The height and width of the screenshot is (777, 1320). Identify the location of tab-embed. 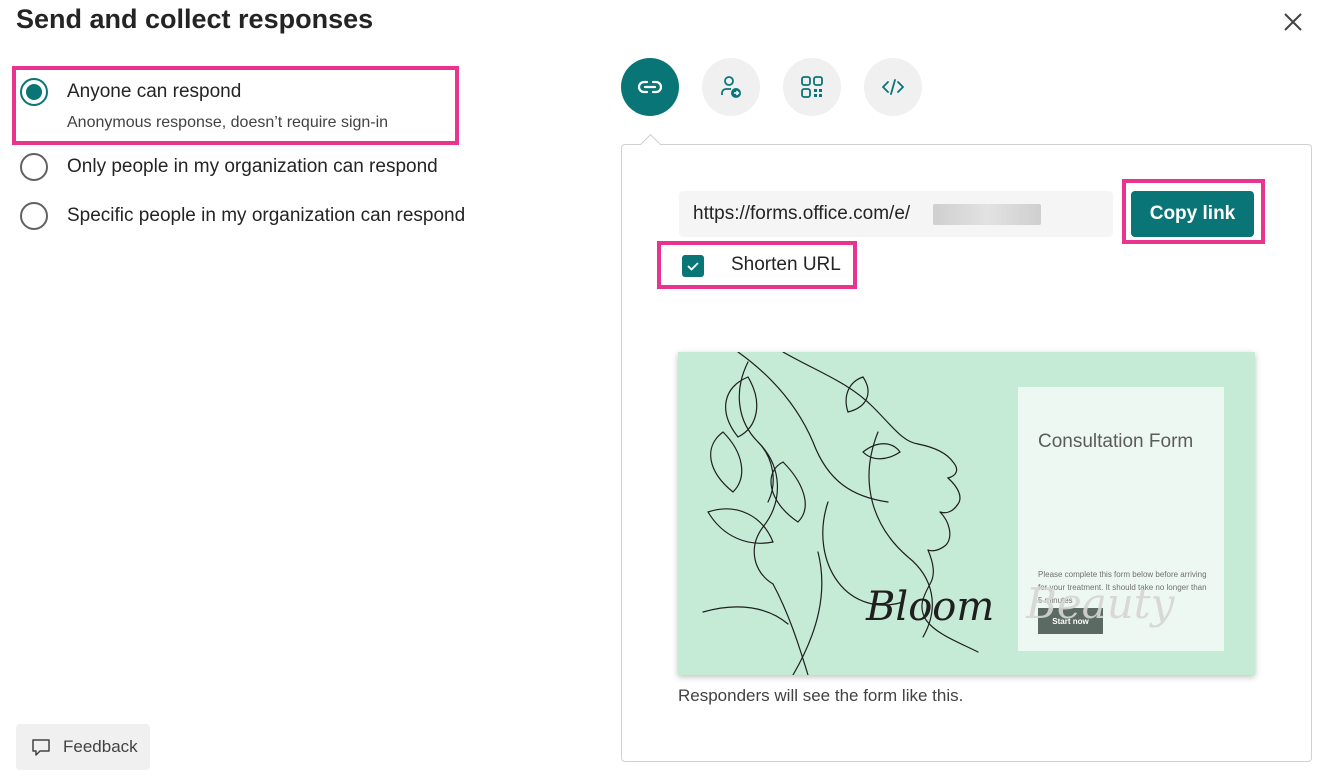
(893, 87).